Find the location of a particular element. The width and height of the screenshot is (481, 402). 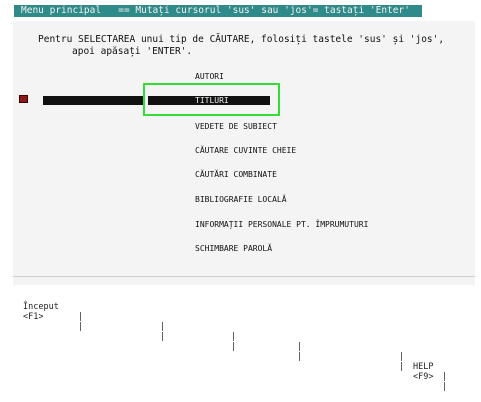

menu-item-informatii-personale: INFORMAȚII PERSONALE PT. ÎMPRUMUTURI is located at coordinates (281, 224).